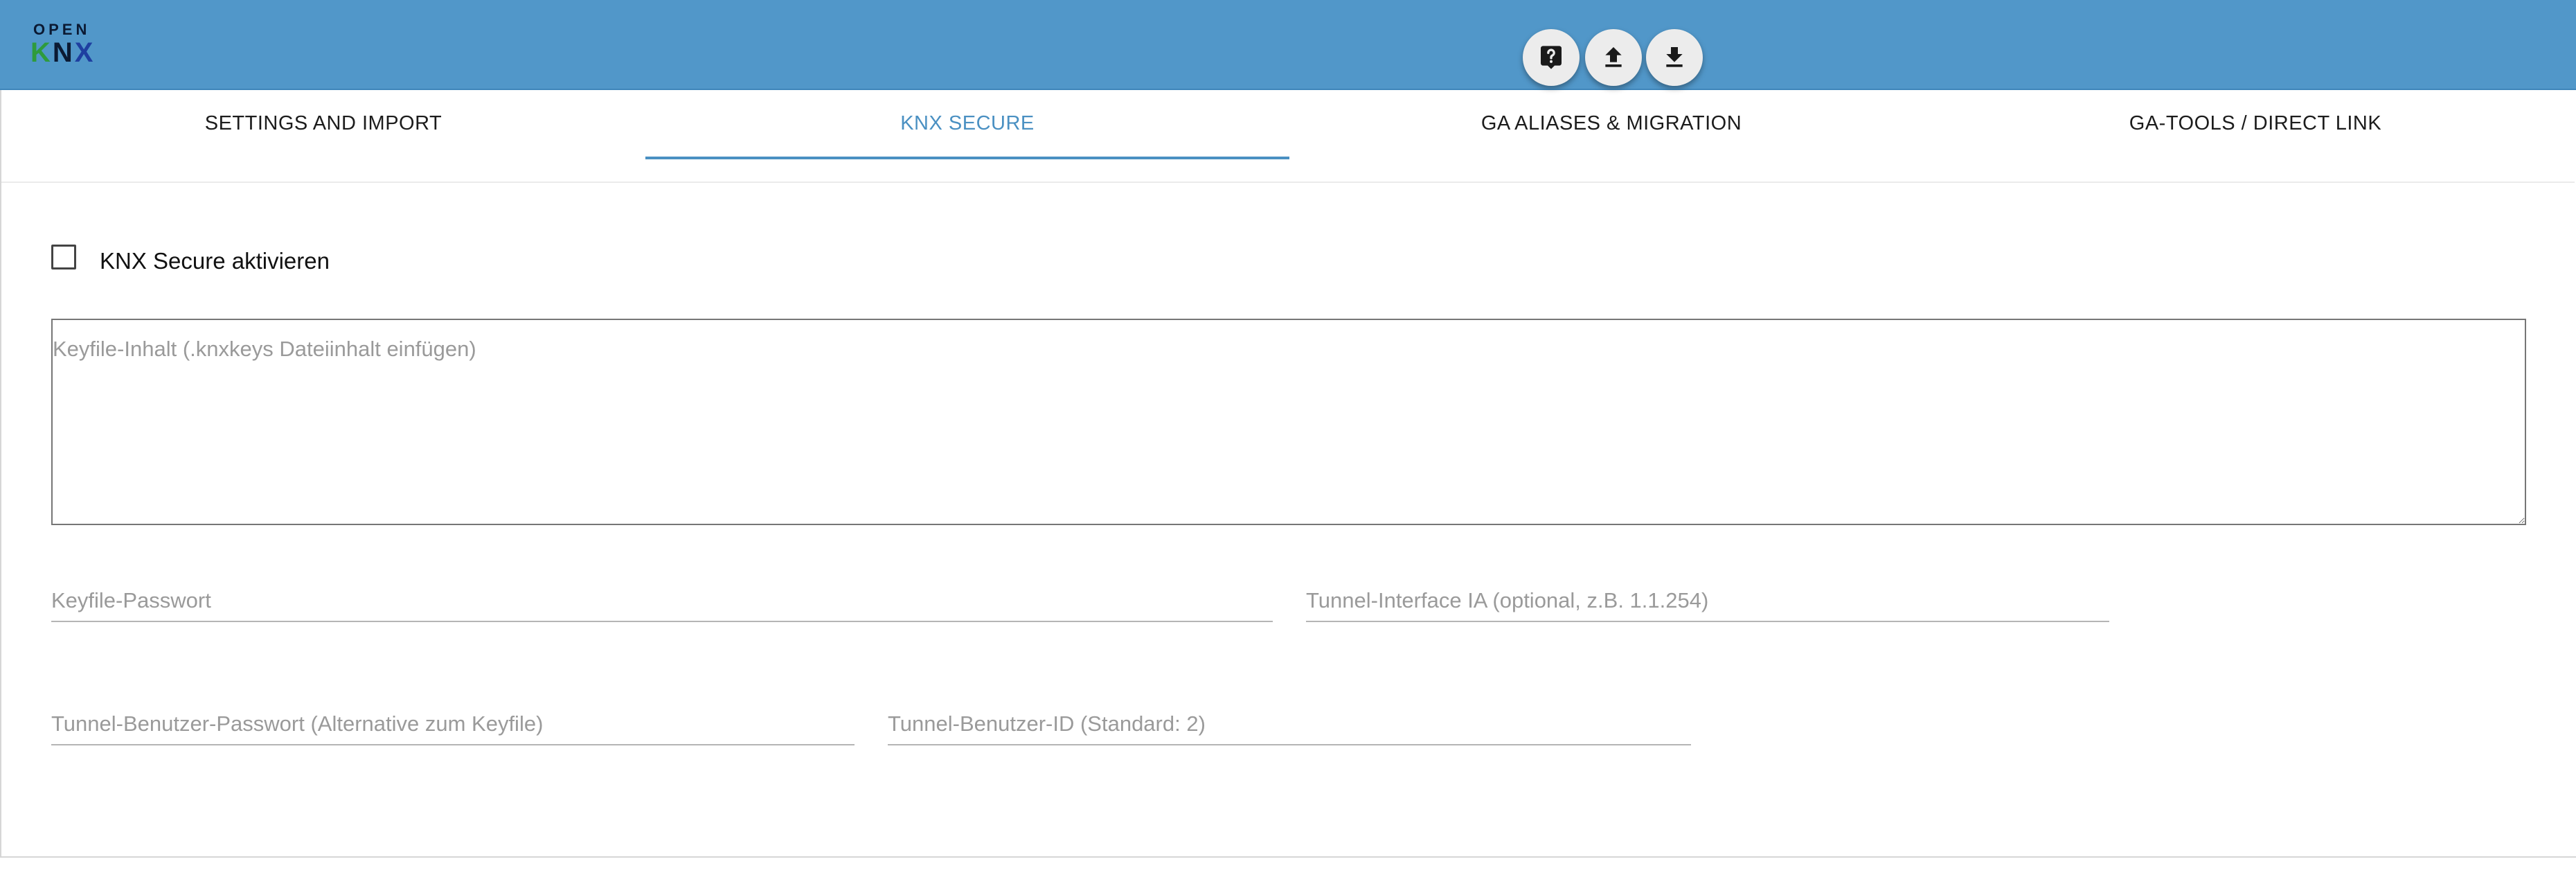 Image resolution: width=2576 pixels, height=884 pixels. I want to click on tab-ga-aliases-migration: GA ALIASES & MIGRATION, so click(1611, 123).